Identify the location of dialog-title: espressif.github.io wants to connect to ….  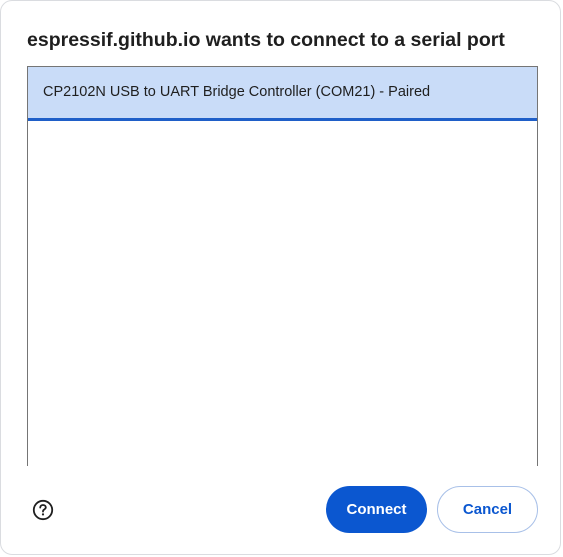
(266, 40).